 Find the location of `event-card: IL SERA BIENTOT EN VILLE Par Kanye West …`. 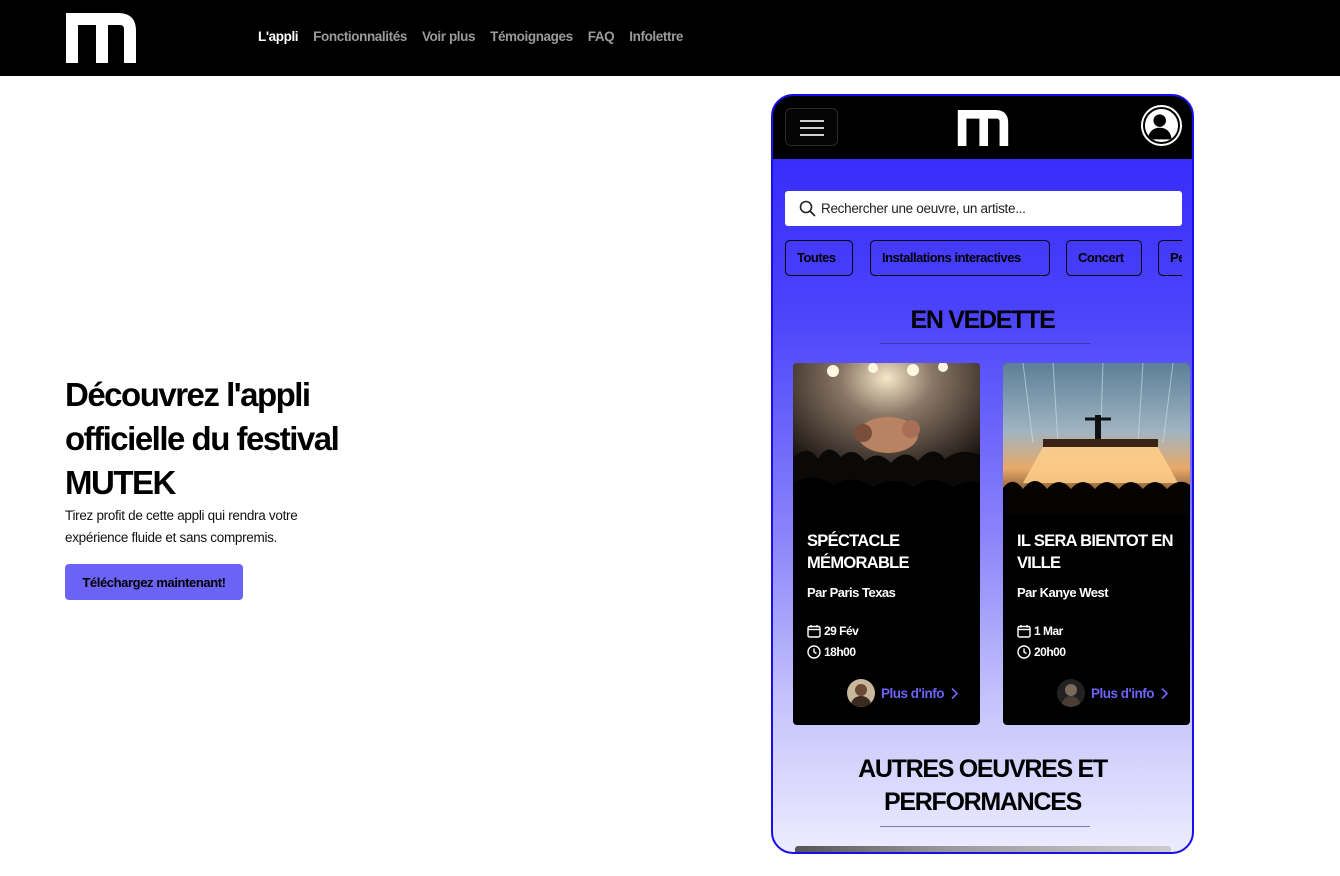

event-card: IL SERA BIENTOT EN VILLE Par Kanye West … is located at coordinates (1096, 544).